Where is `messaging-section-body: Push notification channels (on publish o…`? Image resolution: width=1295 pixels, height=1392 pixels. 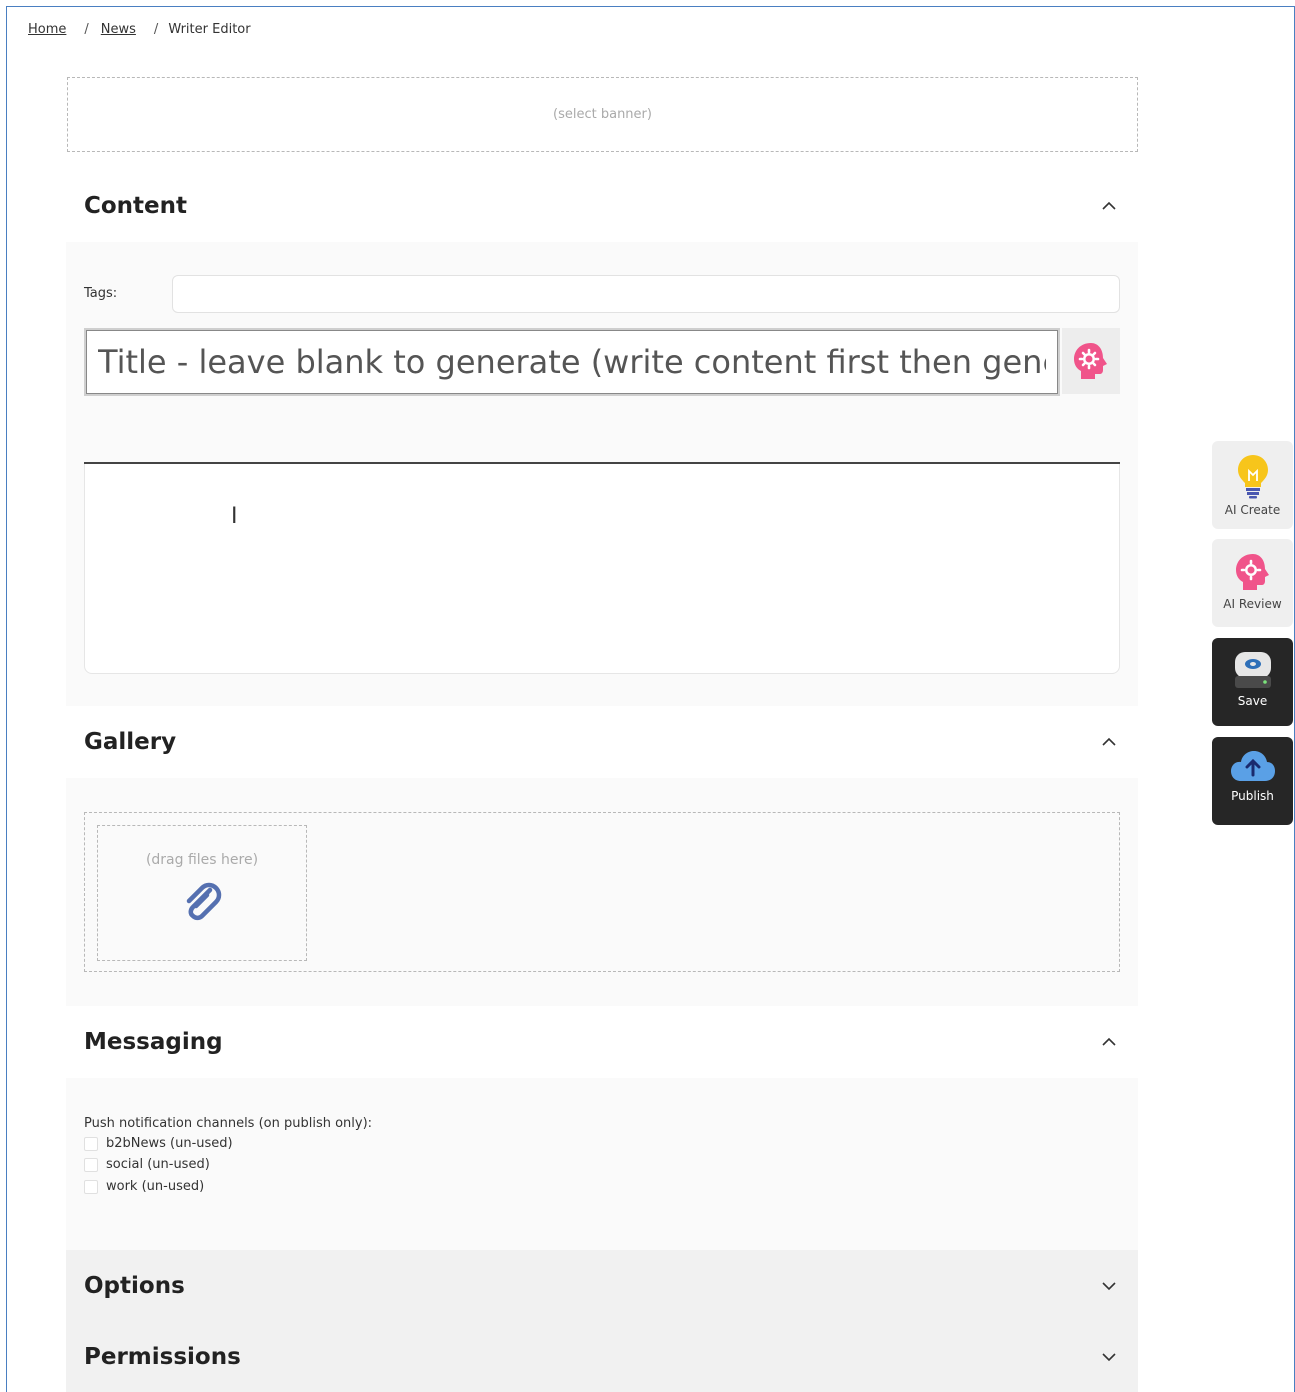
messaging-section-body: Push notification channels (on publish o… is located at coordinates (602, 1164).